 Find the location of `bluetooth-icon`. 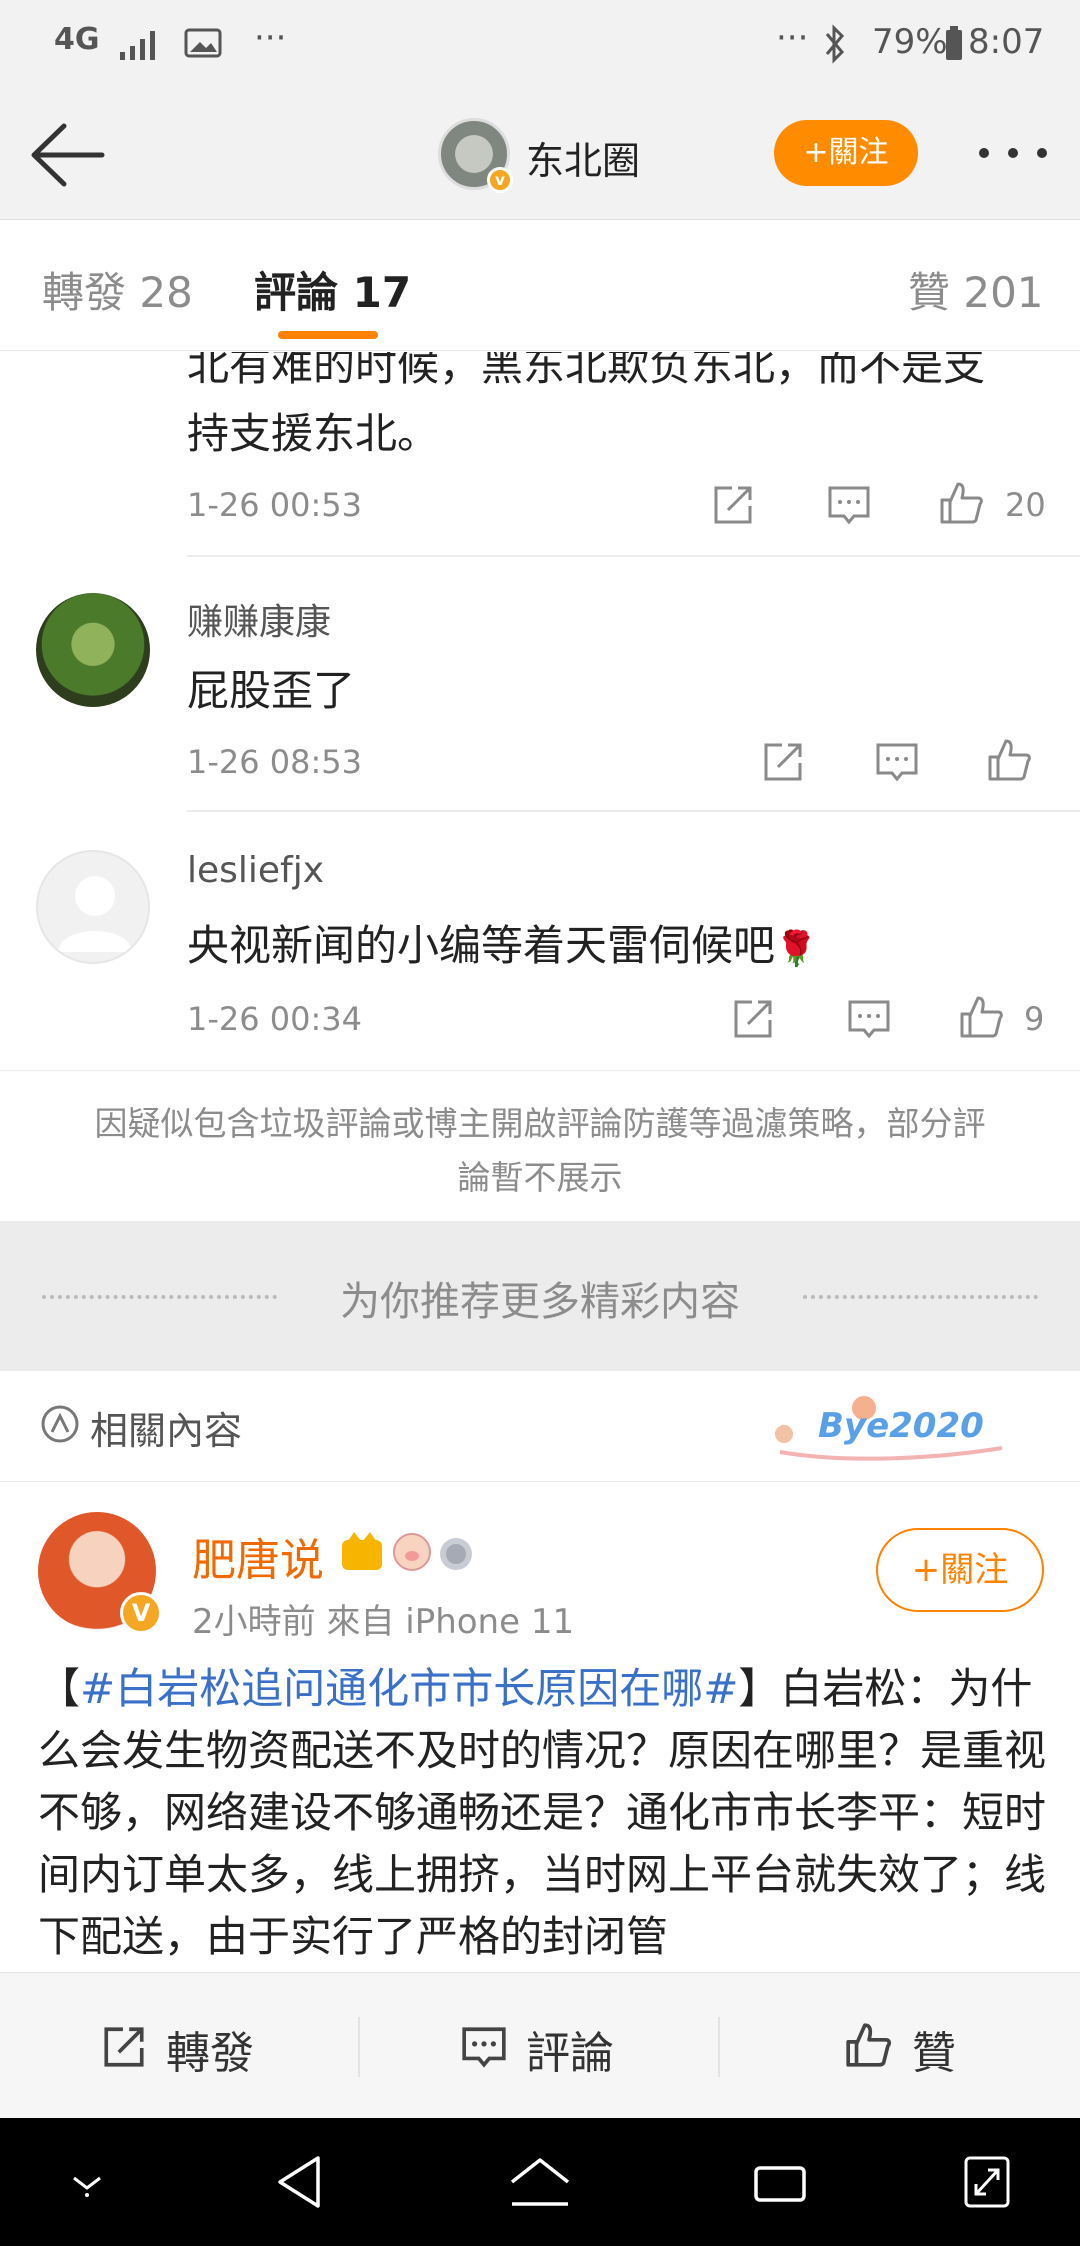

bluetooth-icon is located at coordinates (835, 44).